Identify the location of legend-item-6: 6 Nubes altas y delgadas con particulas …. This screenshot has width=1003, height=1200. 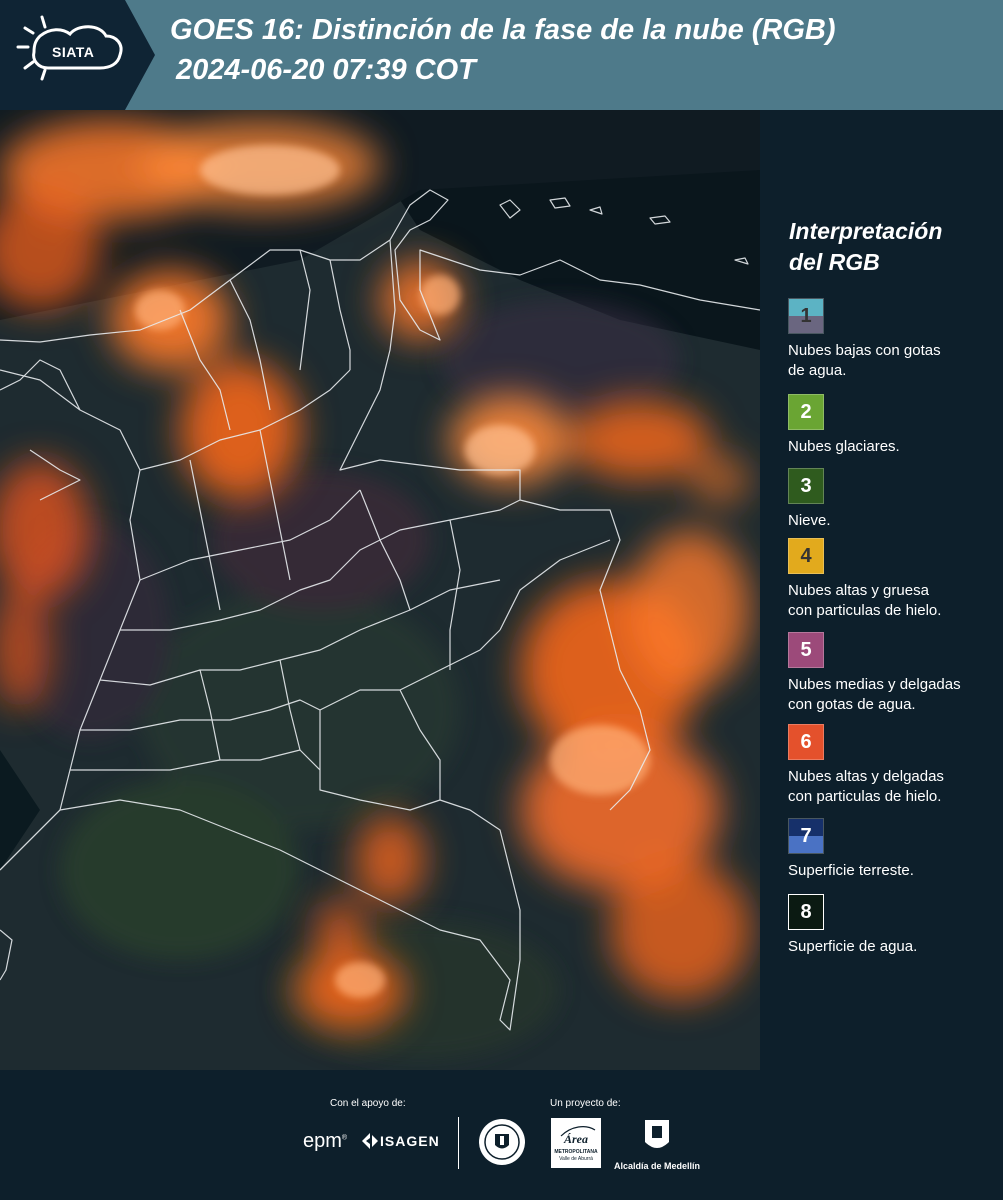
(894, 765).